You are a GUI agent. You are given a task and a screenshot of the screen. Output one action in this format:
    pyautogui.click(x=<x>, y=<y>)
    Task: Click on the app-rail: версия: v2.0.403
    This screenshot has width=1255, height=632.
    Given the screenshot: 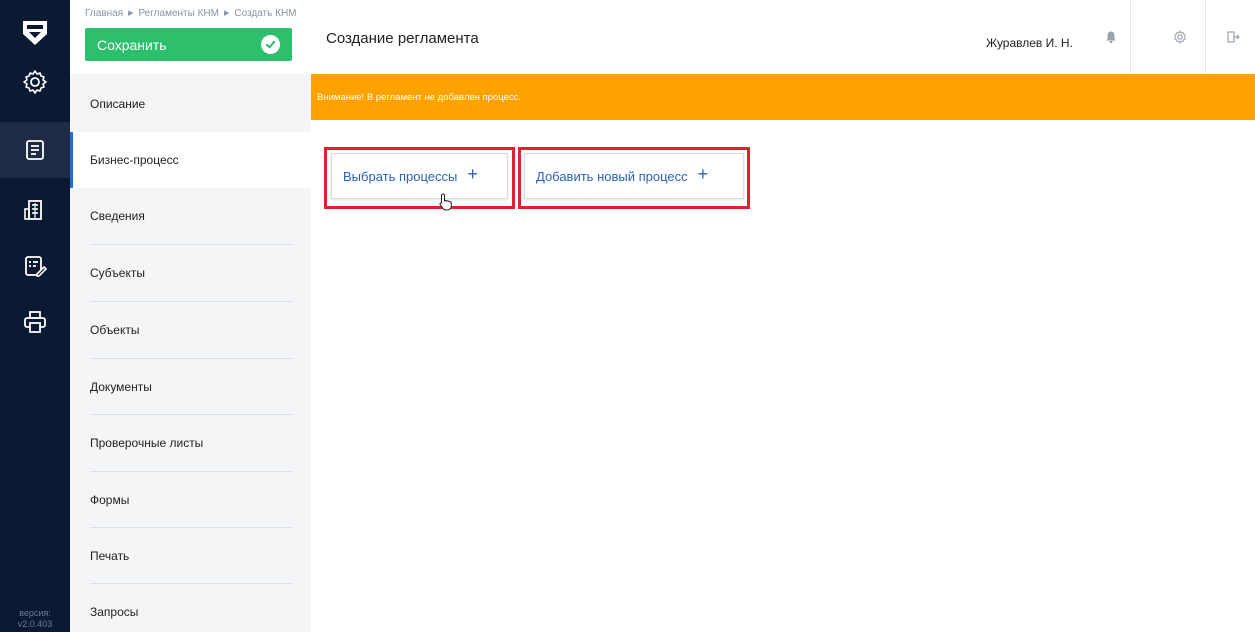 What is the action you would take?
    pyautogui.click(x=35, y=316)
    